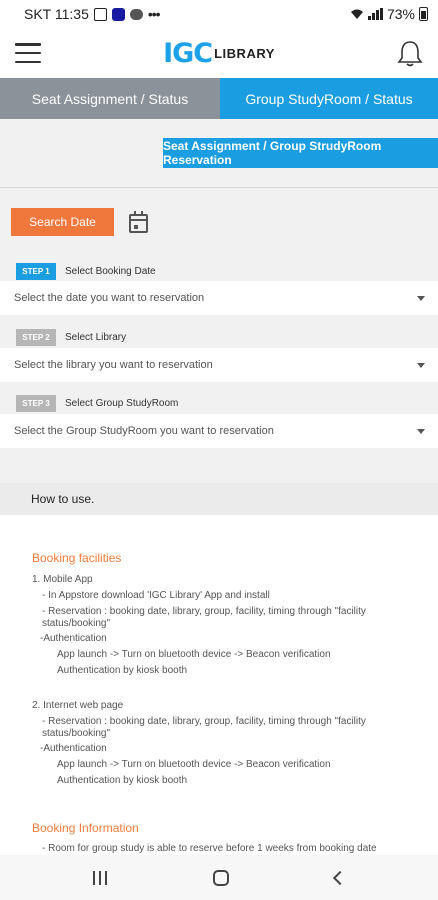 The height and width of the screenshot is (900, 438). What do you see at coordinates (219, 403) in the screenshot?
I see `step-3-row: STEP 3 Select Group StudyRoom` at bounding box center [219, 403].